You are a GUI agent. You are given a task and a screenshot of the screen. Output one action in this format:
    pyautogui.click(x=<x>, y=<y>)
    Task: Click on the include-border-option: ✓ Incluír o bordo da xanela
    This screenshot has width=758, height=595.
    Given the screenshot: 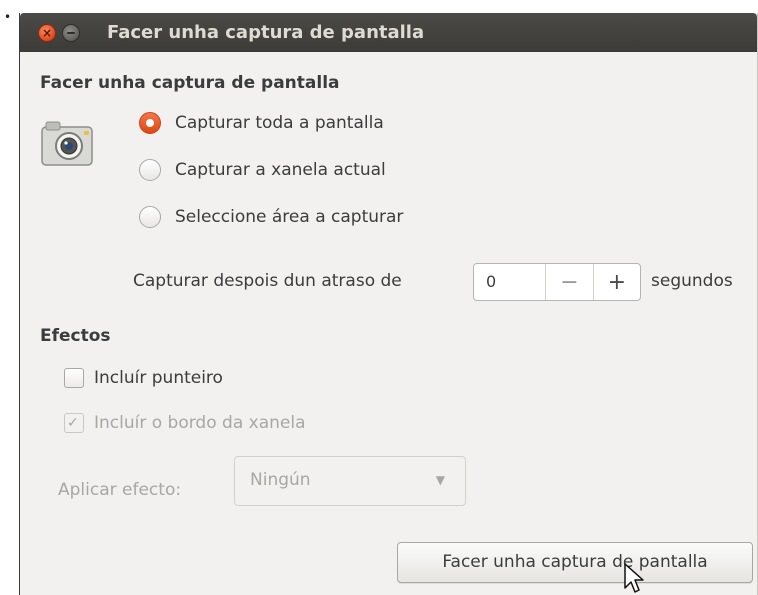 What is the action you would take?
    pyautogui.click(x=185, y=423)
    